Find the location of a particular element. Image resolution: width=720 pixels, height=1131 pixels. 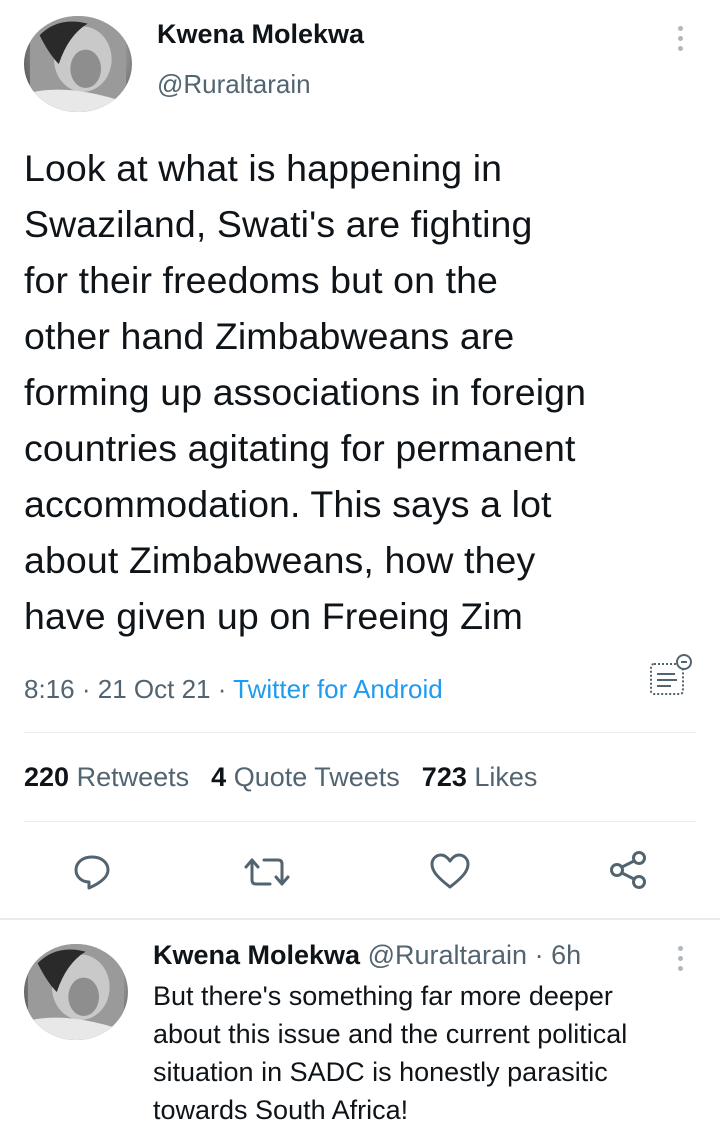

likes-stat: 723 Likes is located at coordinates (480, 777).